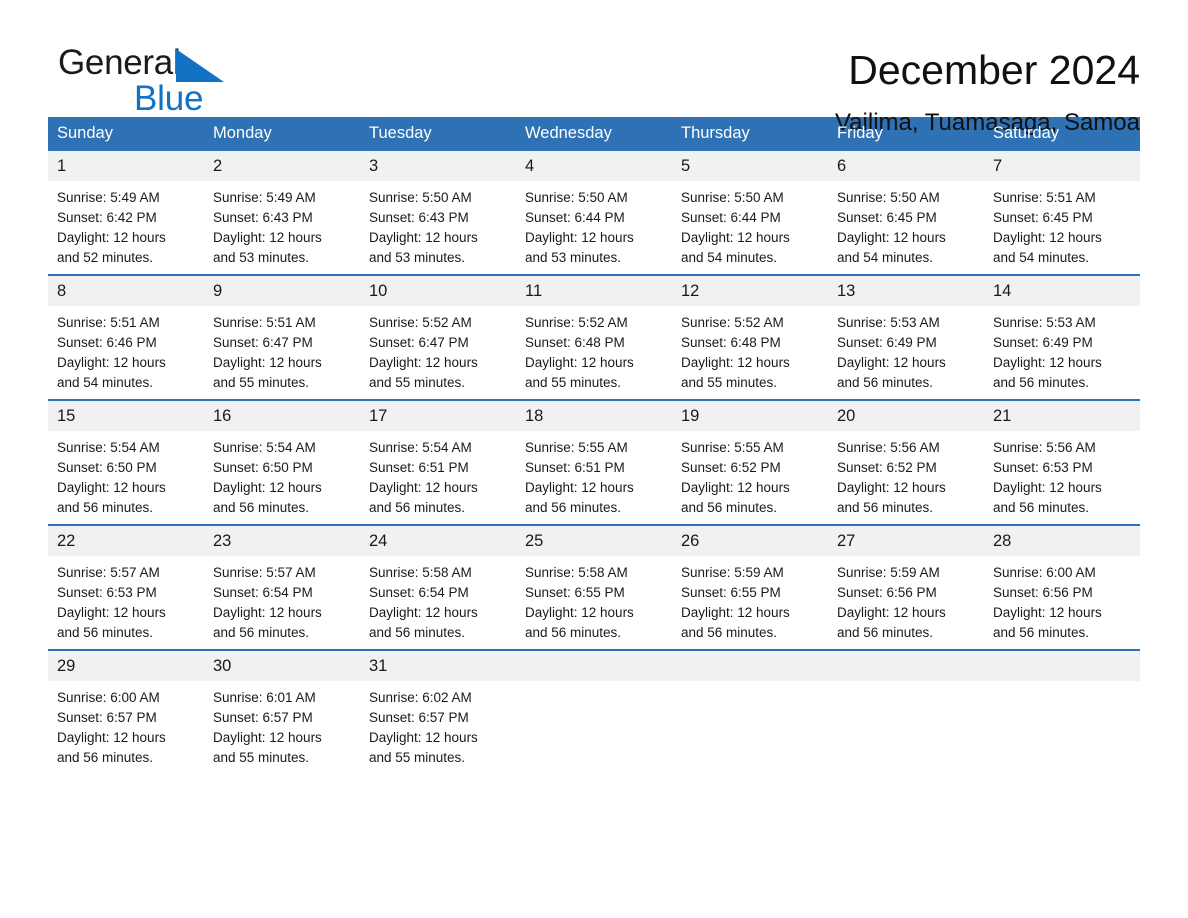 Image resolution: width=1188 pixels, height=918 pixels. I want to click on sunrise-text: Sunrise: 5:57 AM, so click(264, 572).